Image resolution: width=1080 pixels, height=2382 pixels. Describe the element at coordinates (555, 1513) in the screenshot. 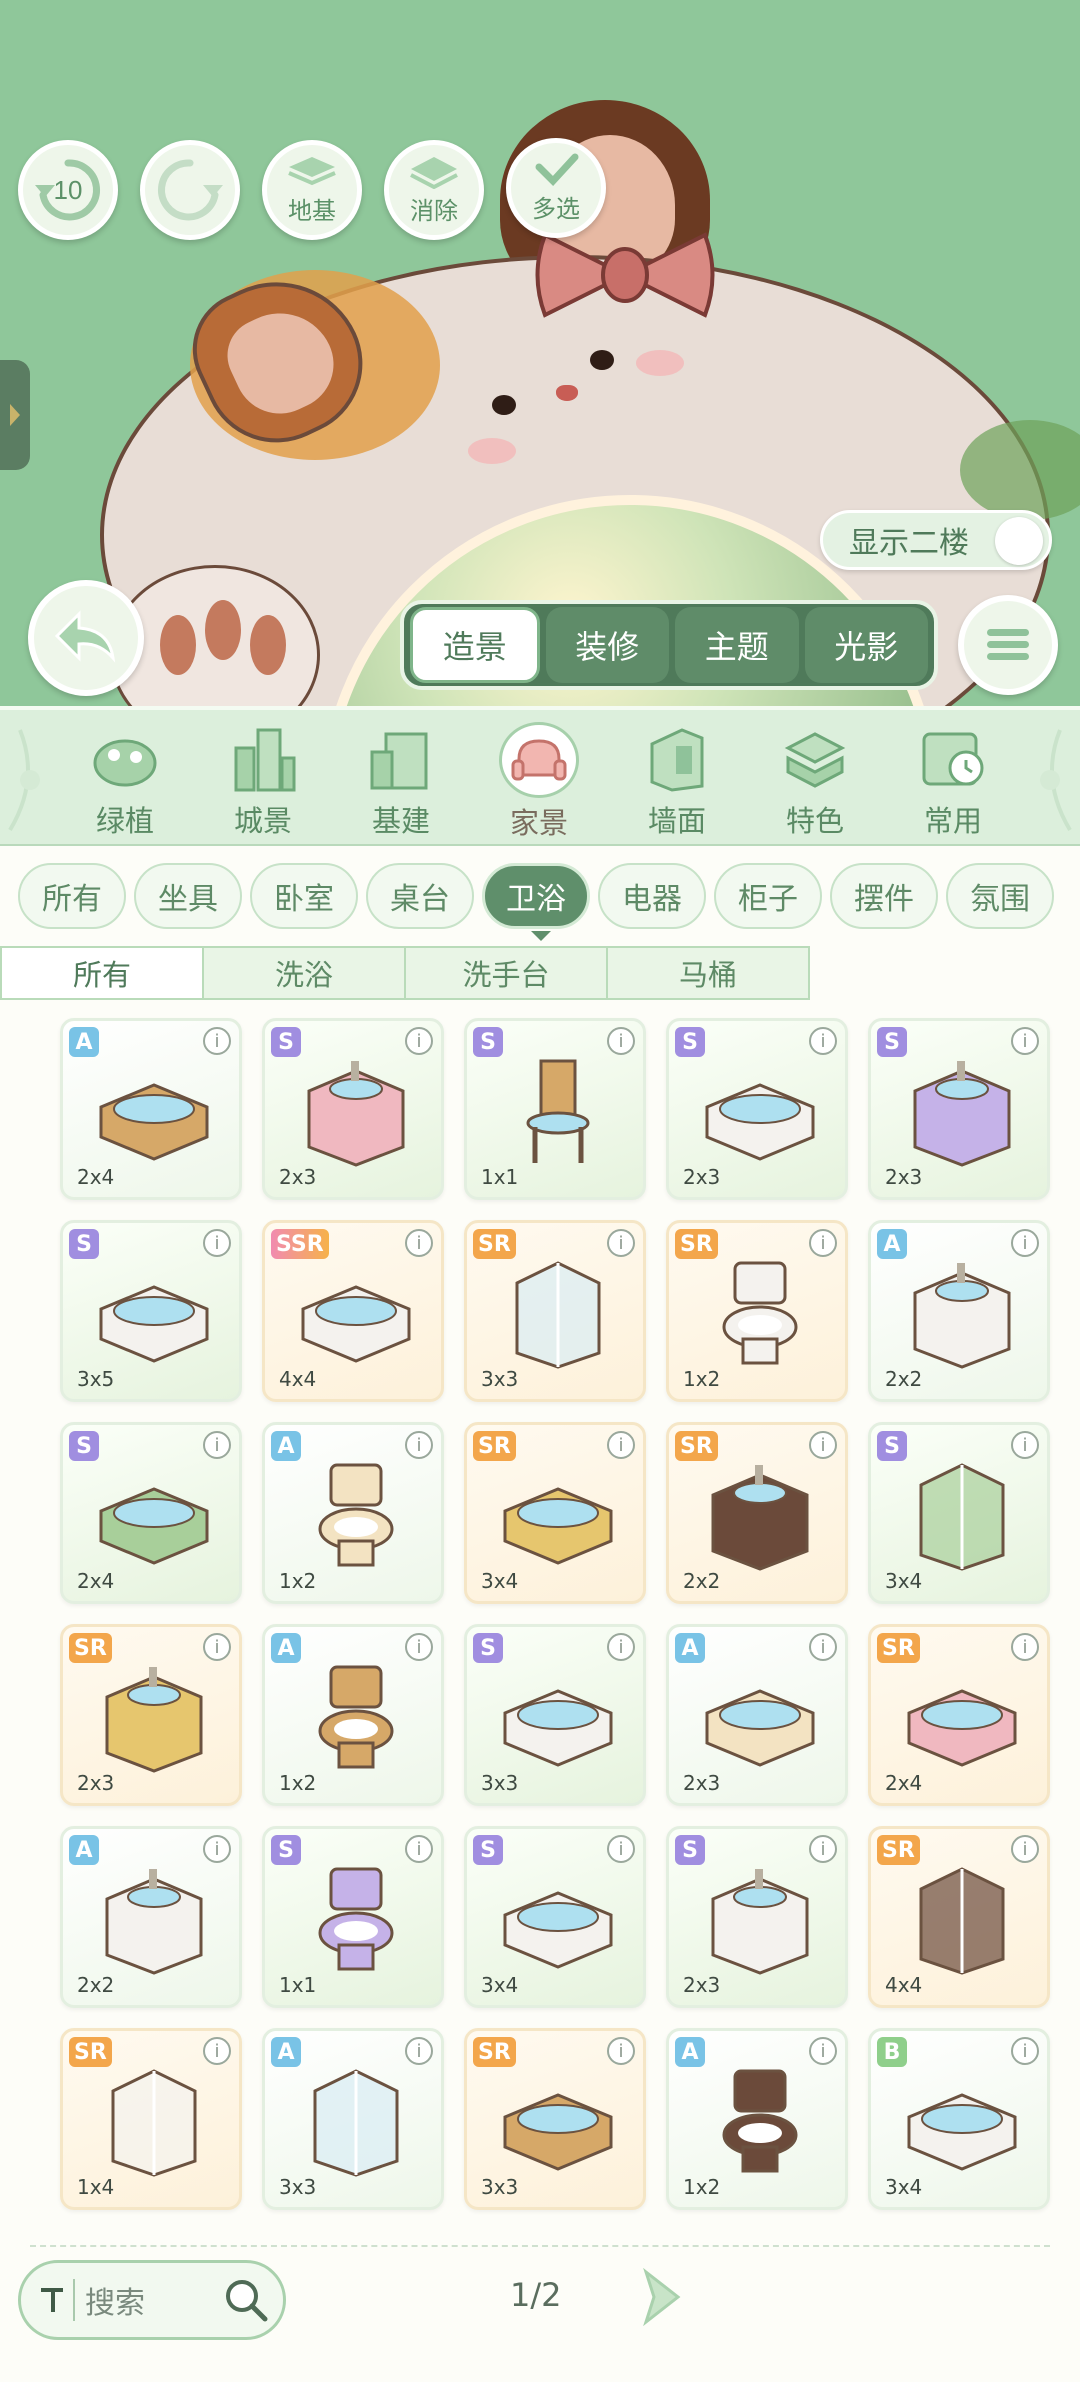

I see `item-card: SR i 3x4` at that location.